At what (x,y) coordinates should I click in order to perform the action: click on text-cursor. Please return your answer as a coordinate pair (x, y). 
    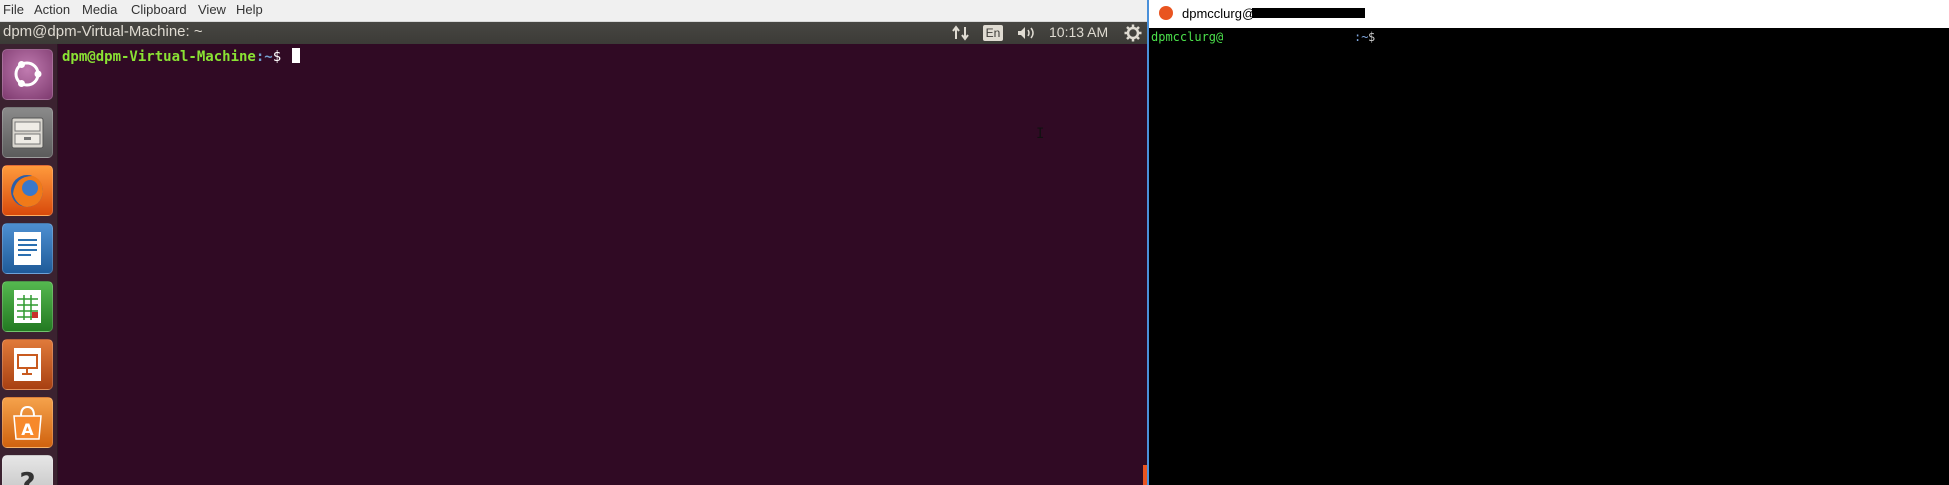
    Looking at the image, I should click on (295, 55).